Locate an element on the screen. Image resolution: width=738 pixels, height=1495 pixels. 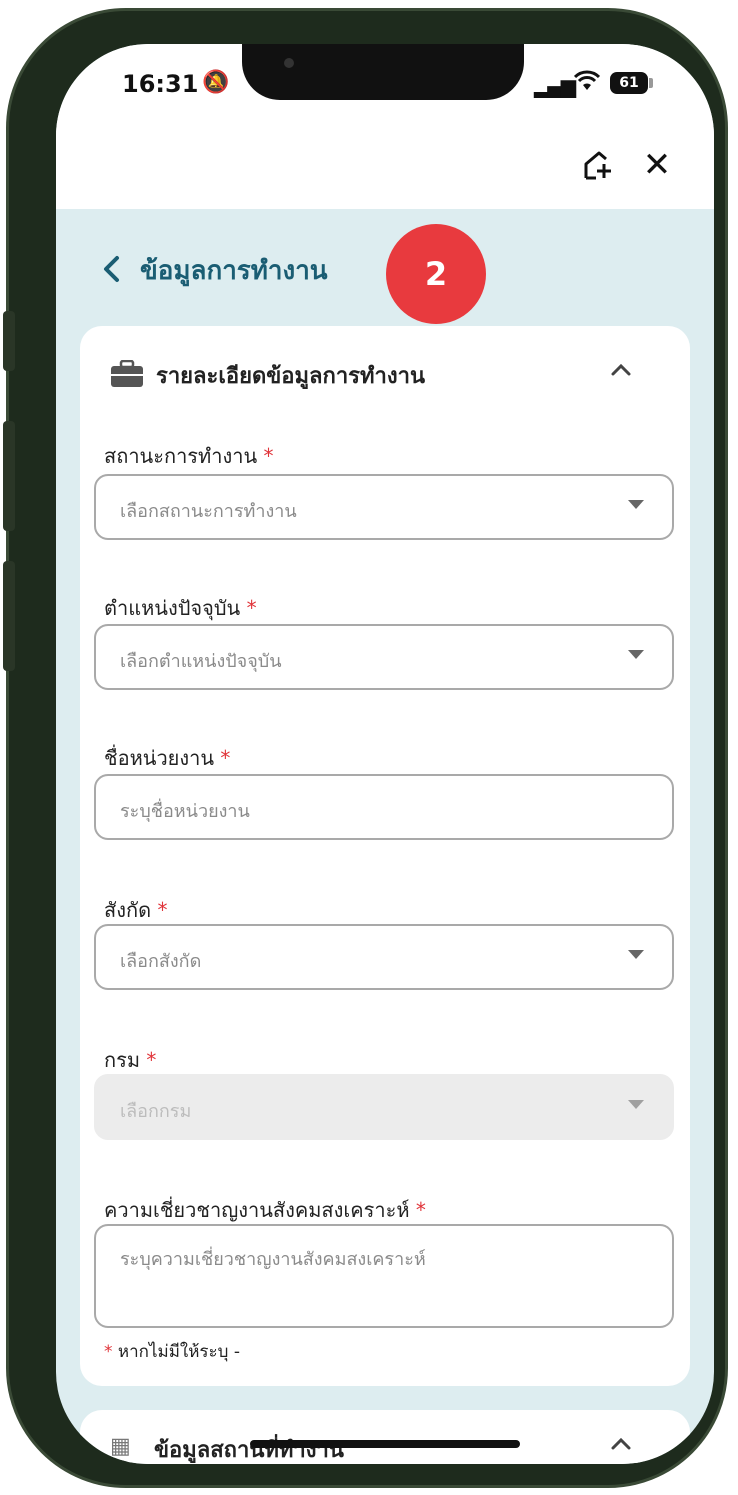
building-icon: ▦ is located at coordinates (120, 1446).